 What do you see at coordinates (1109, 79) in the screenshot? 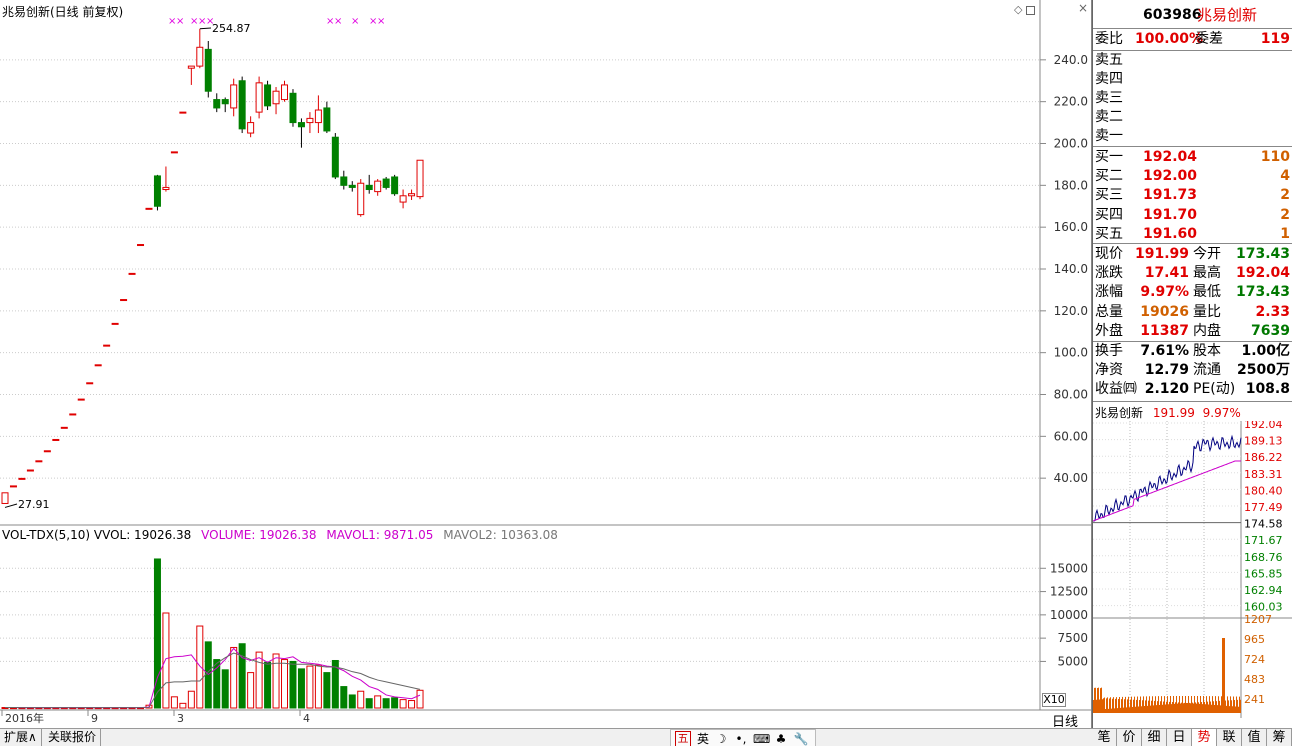
I see `ask-label: 卖四` at bounding box center [1109, 79].